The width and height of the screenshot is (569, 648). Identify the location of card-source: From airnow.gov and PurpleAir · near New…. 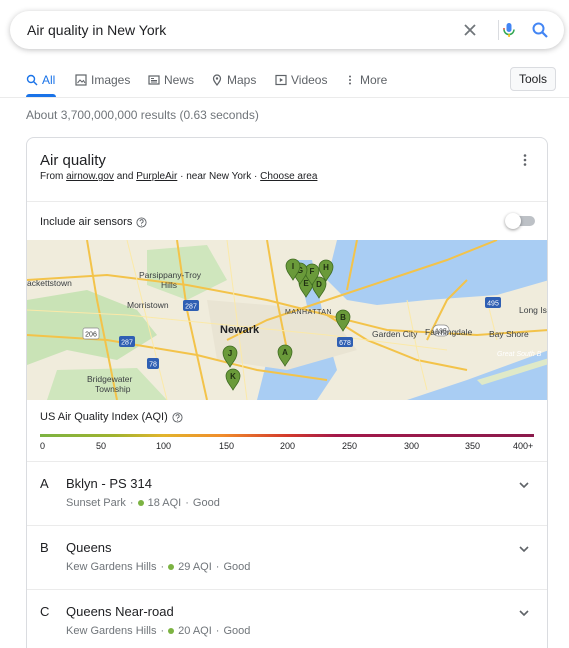
(178, 176).